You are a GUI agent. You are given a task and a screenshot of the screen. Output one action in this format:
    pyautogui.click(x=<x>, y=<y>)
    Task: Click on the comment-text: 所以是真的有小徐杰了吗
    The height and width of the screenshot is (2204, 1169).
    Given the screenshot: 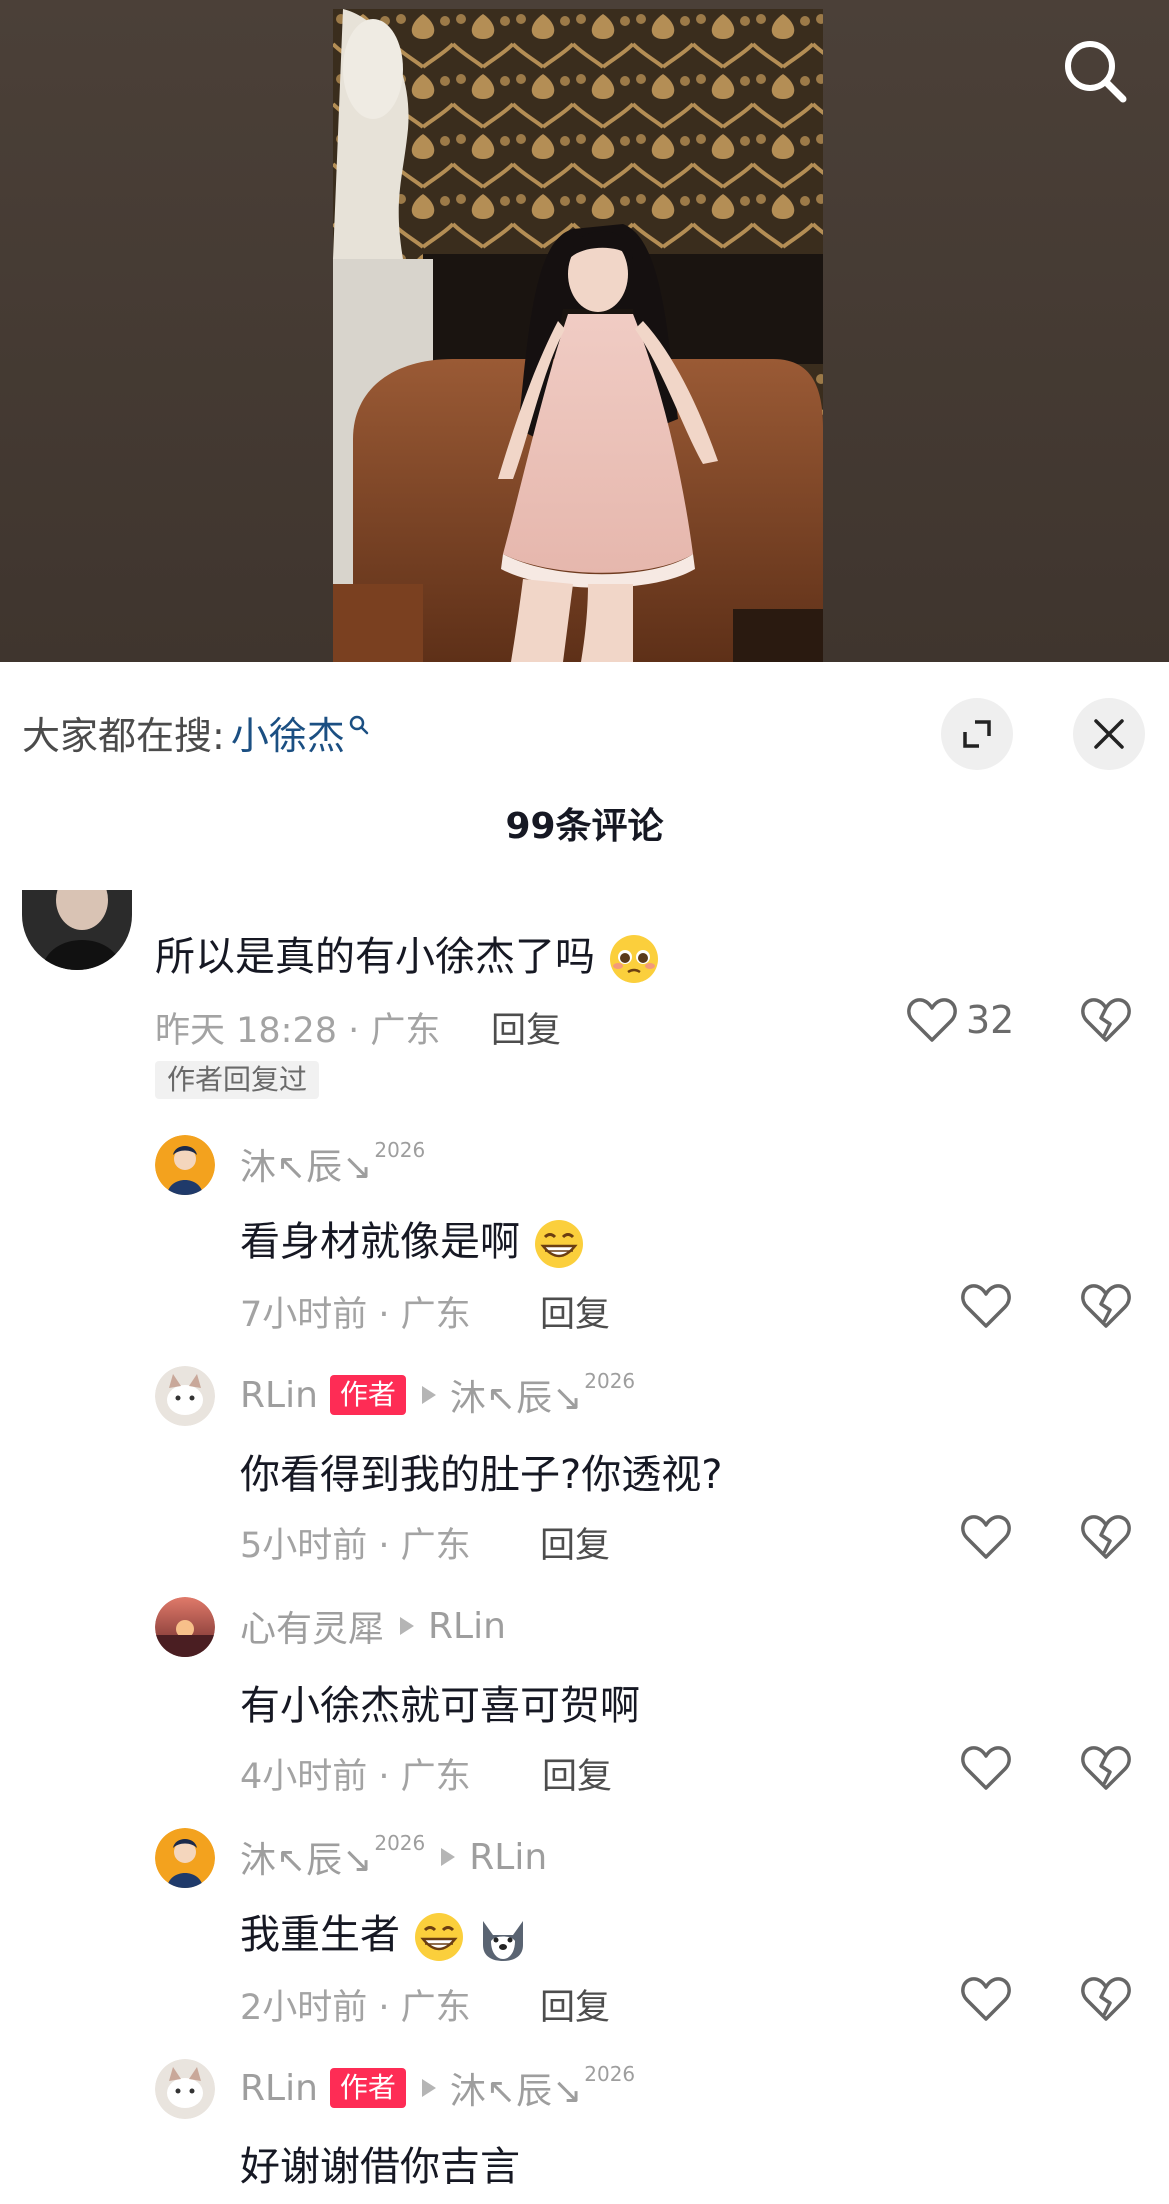 What is the action you would take?
    pyautogui.click(x=407, y=954)
    